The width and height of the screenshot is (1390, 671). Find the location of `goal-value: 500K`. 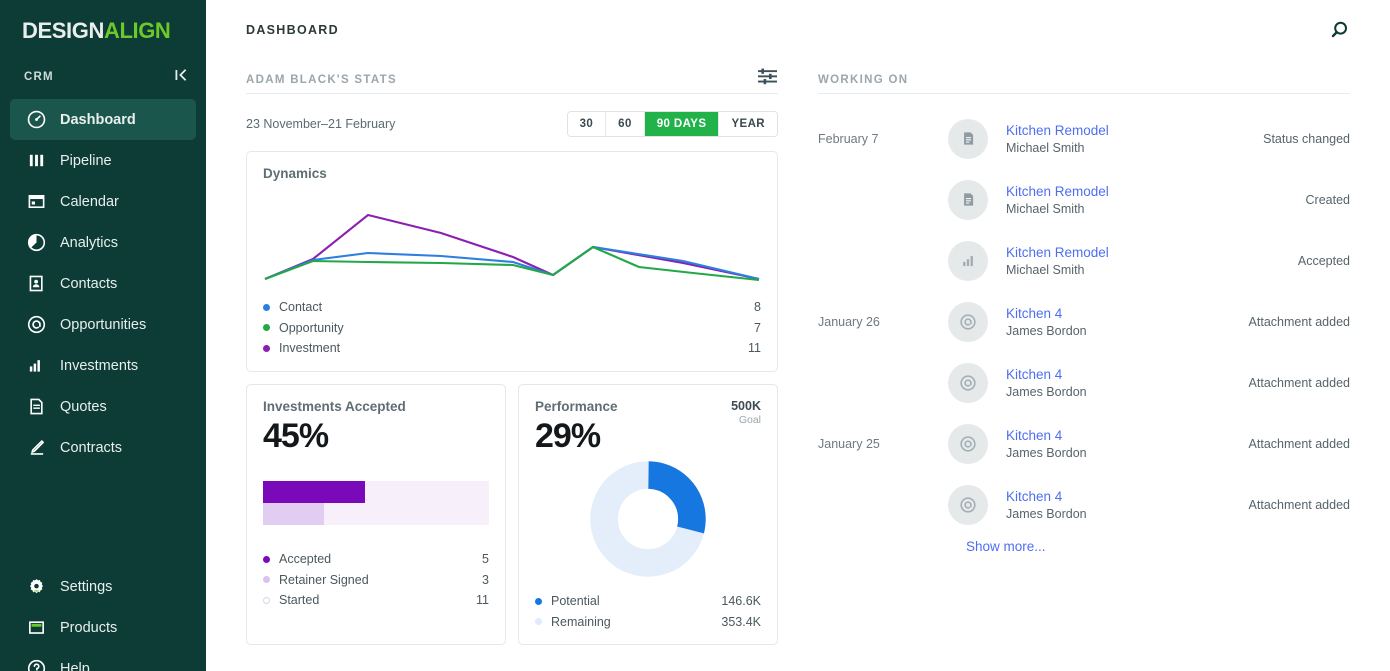

goal-value: 500K is located at coordinates (746, 405).